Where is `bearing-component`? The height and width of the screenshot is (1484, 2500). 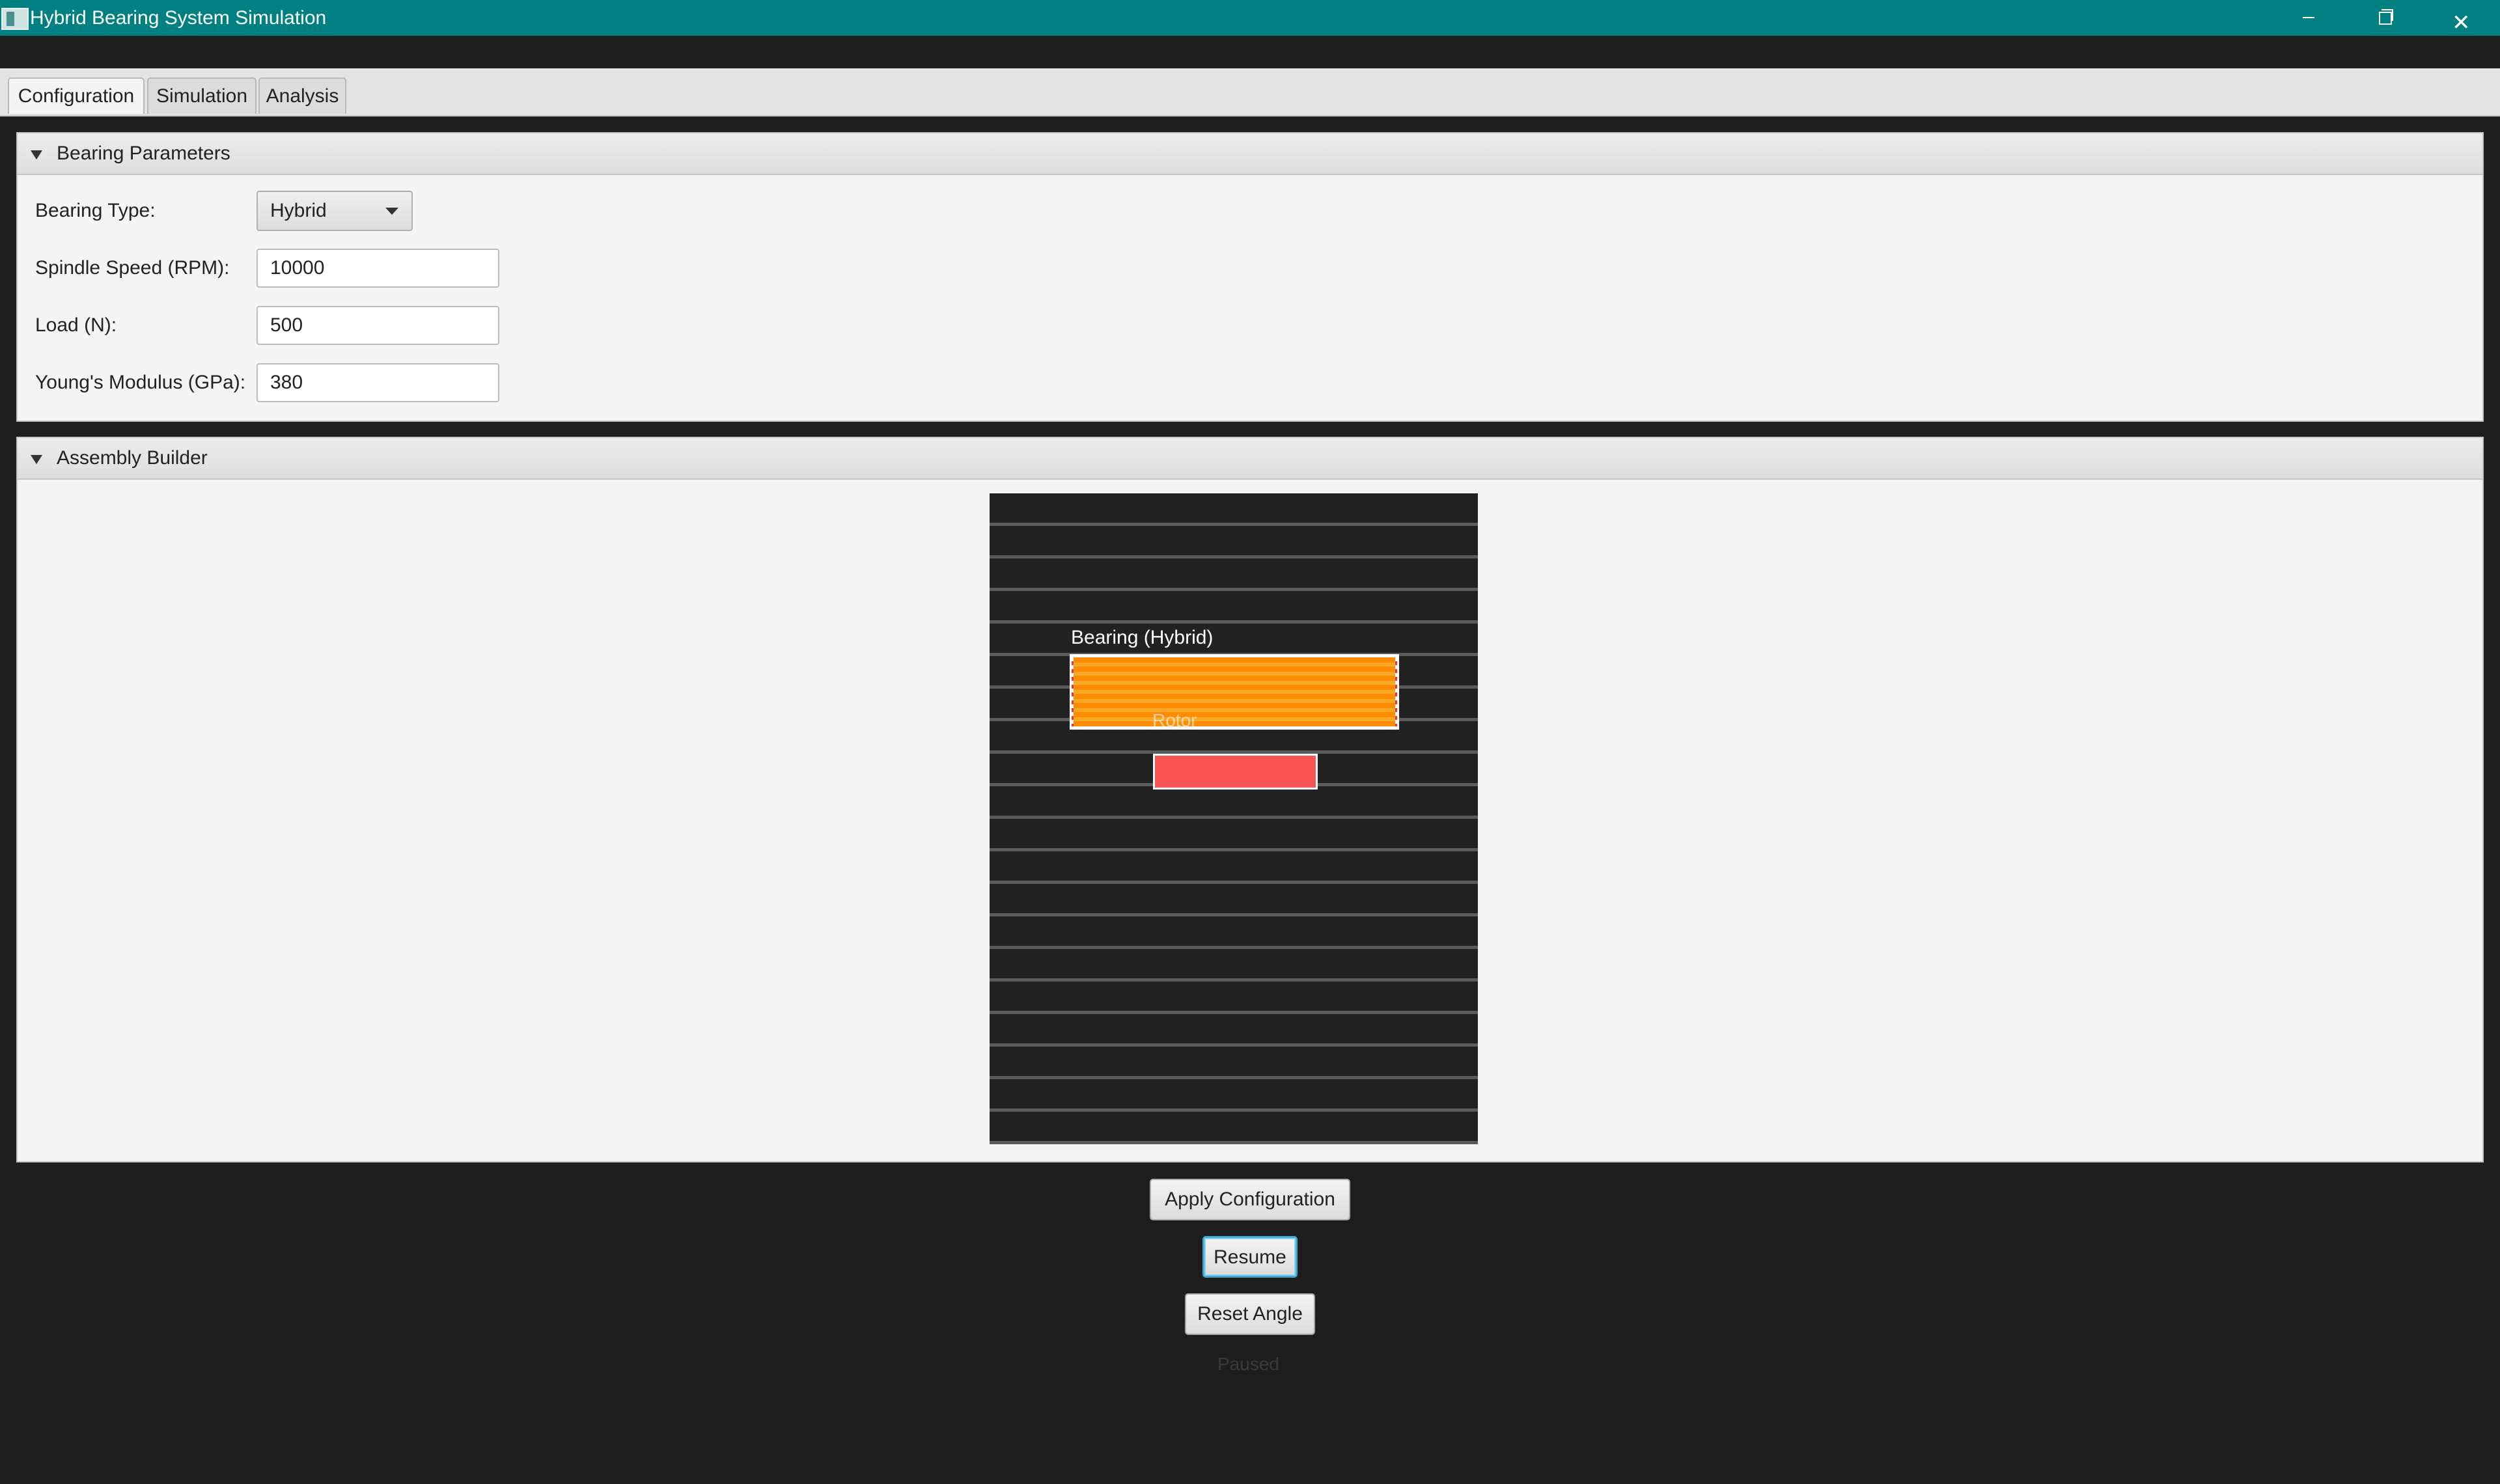
bearing-component is located at coordinates (1234, 692).